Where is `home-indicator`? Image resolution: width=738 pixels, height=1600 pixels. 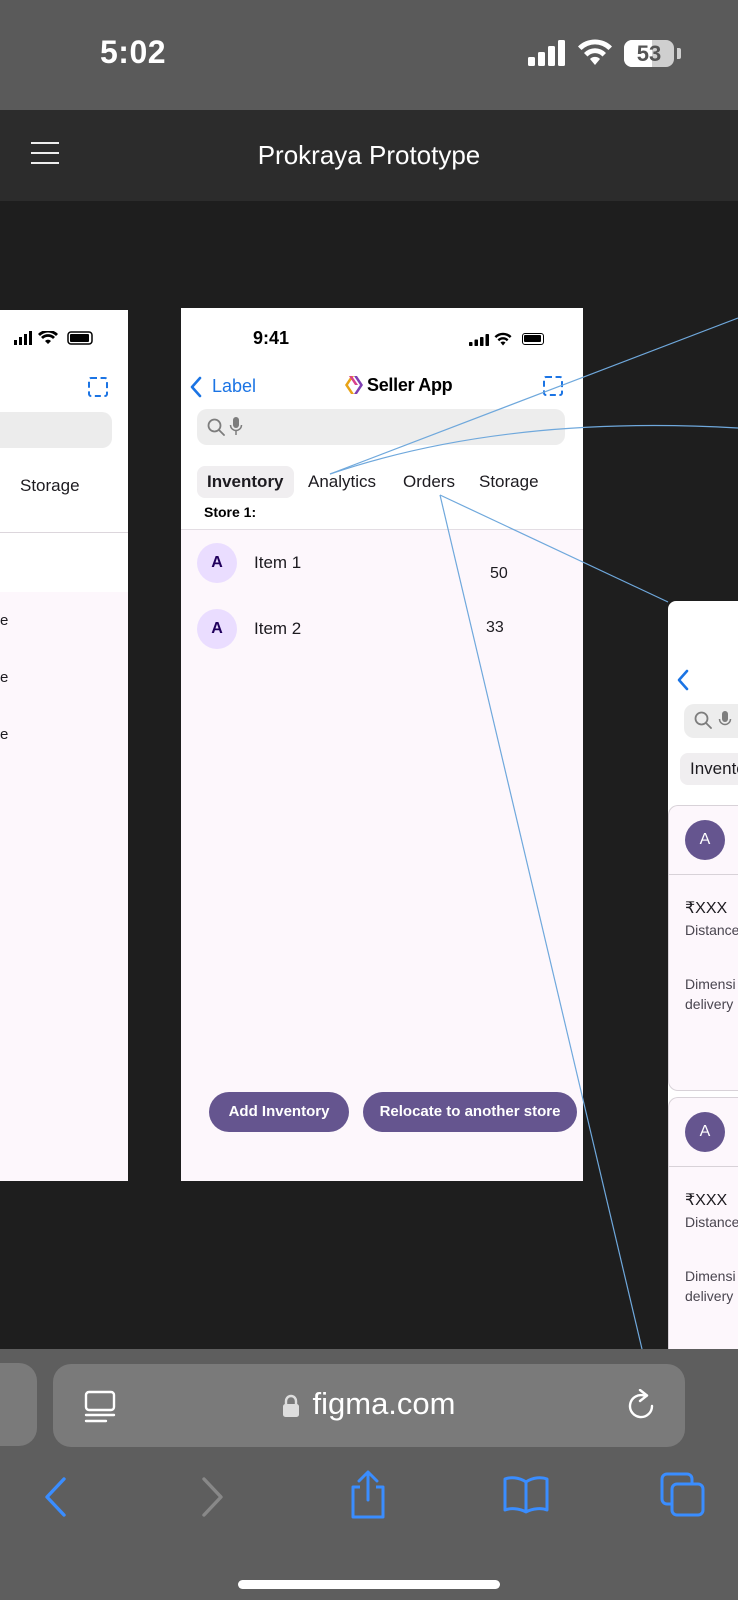 home-indicator is located at coordinates (369, 1584).